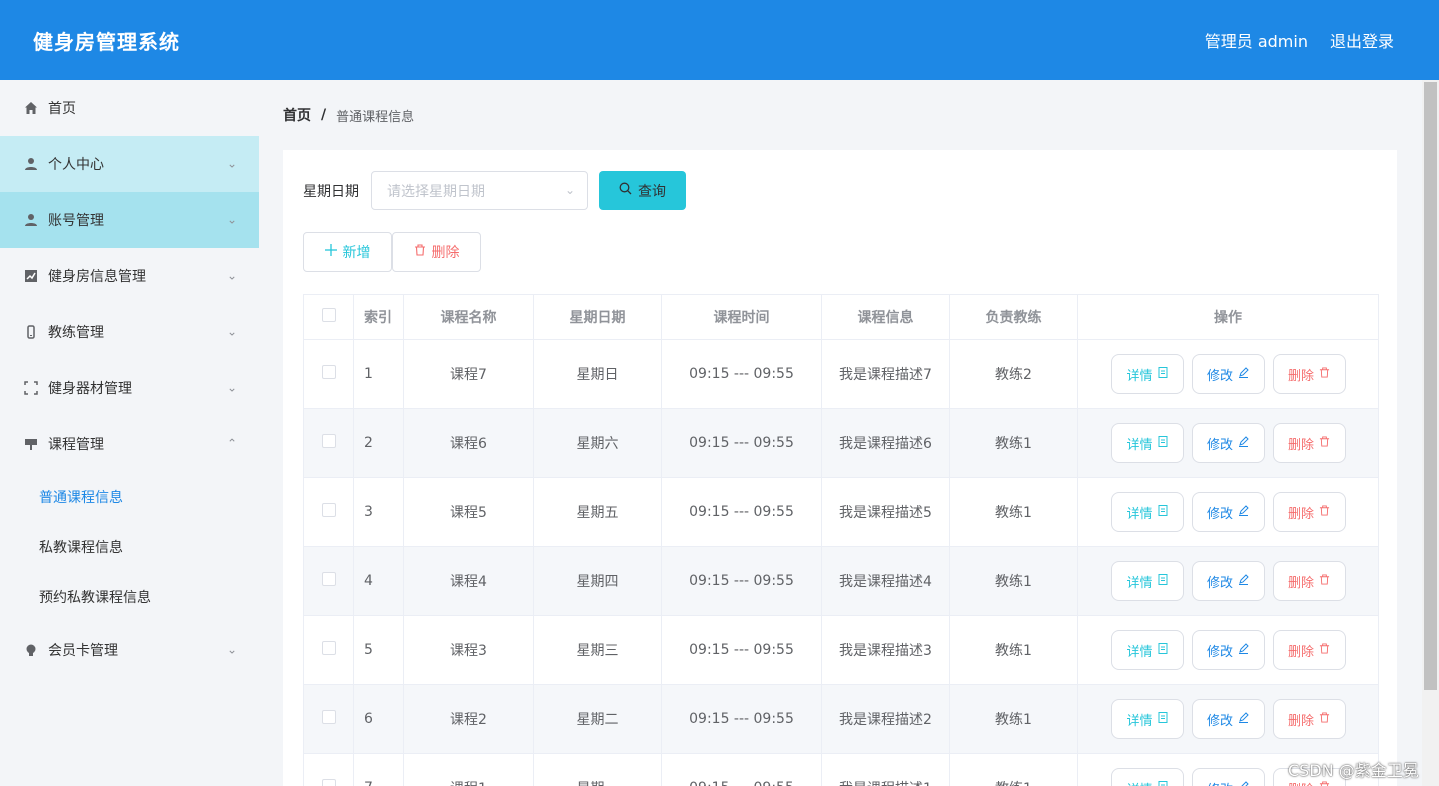 The height and width of the screenshot is (786, 1439). What do you see at coordinates (378, 719) in the screenshot?
I see `cell-index: 6` at bounding box center [378, 719].